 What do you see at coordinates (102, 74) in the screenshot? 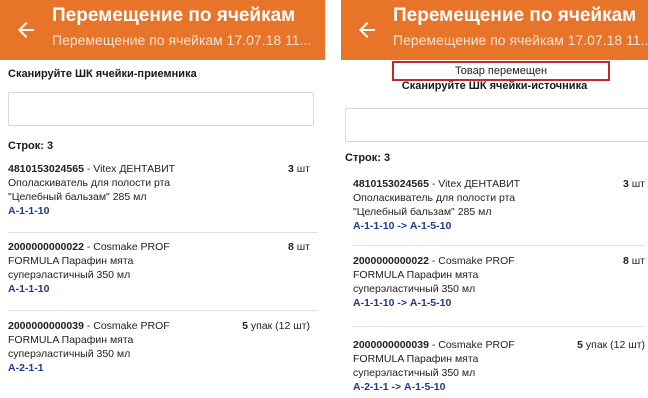
I see `scan-prompt: Сканируйте ШК ячейки-приемника` at bounding box center [102, 74].